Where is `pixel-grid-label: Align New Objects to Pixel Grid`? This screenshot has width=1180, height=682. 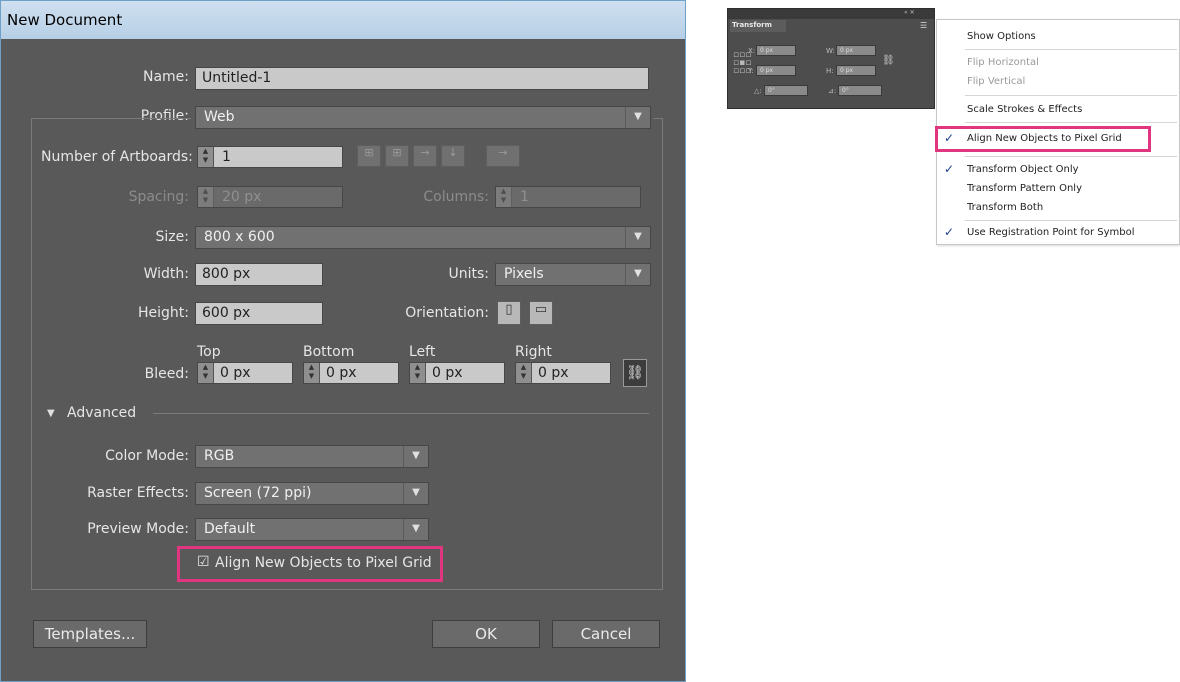
pixel-grid-label: Align New Objects to Pixel Grid is located at coordinates (323, 563).